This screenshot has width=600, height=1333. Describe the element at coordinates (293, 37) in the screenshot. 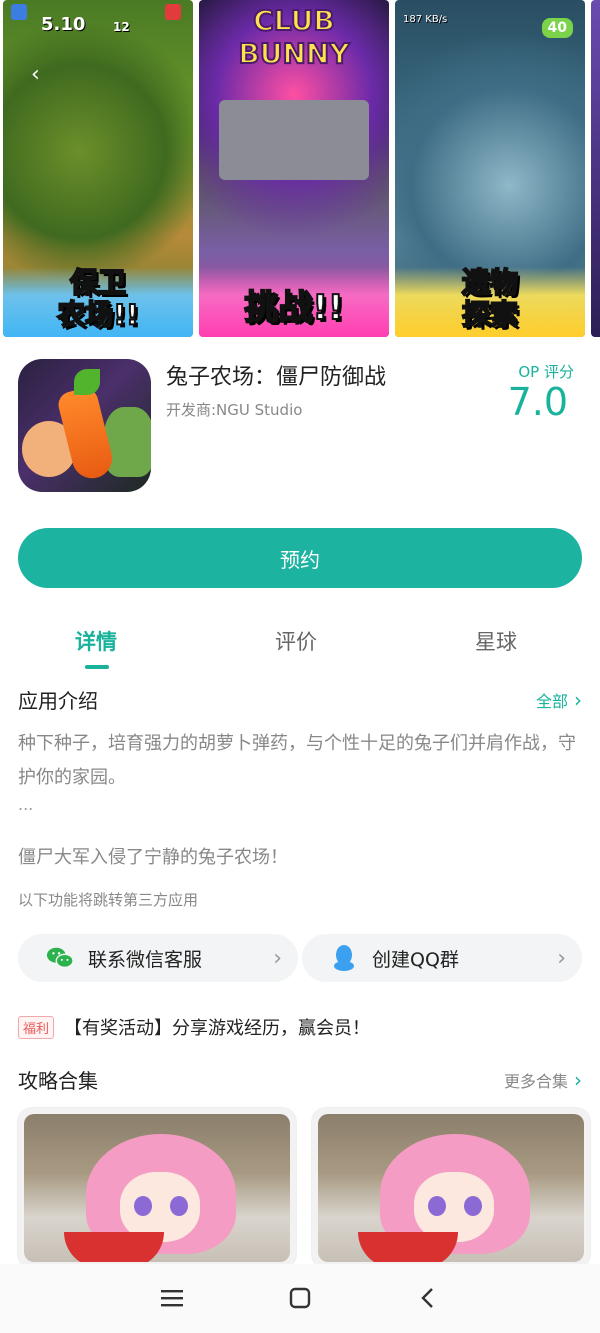

I see `club-bunny-logo: CLUB BUNNY` at that location.